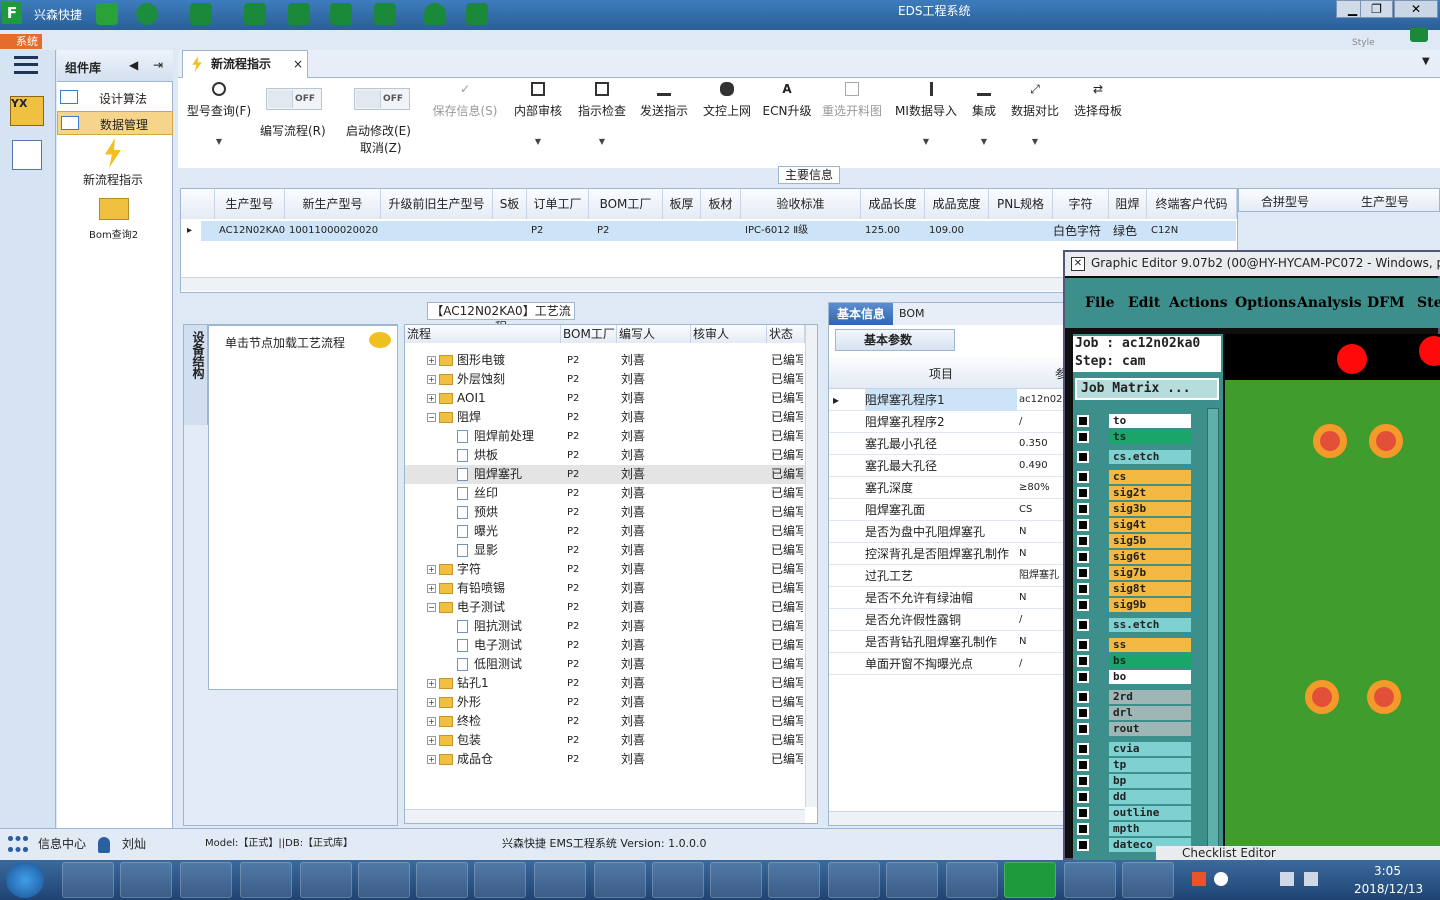  I want to click on layer-row: sig6t, so click(1134, 557).